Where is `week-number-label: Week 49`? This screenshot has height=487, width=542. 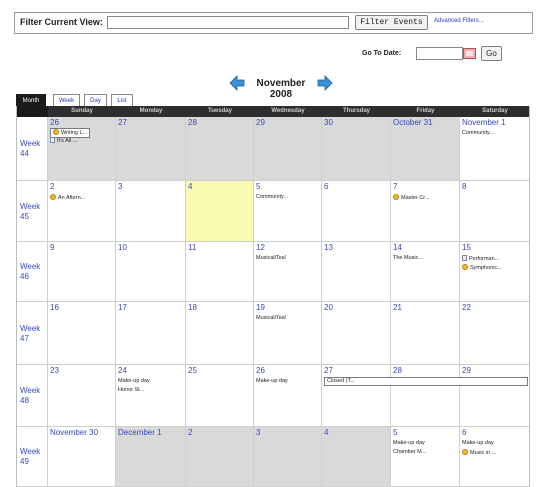
week-number-label: Week 49 is located at coordinates (30, 457).